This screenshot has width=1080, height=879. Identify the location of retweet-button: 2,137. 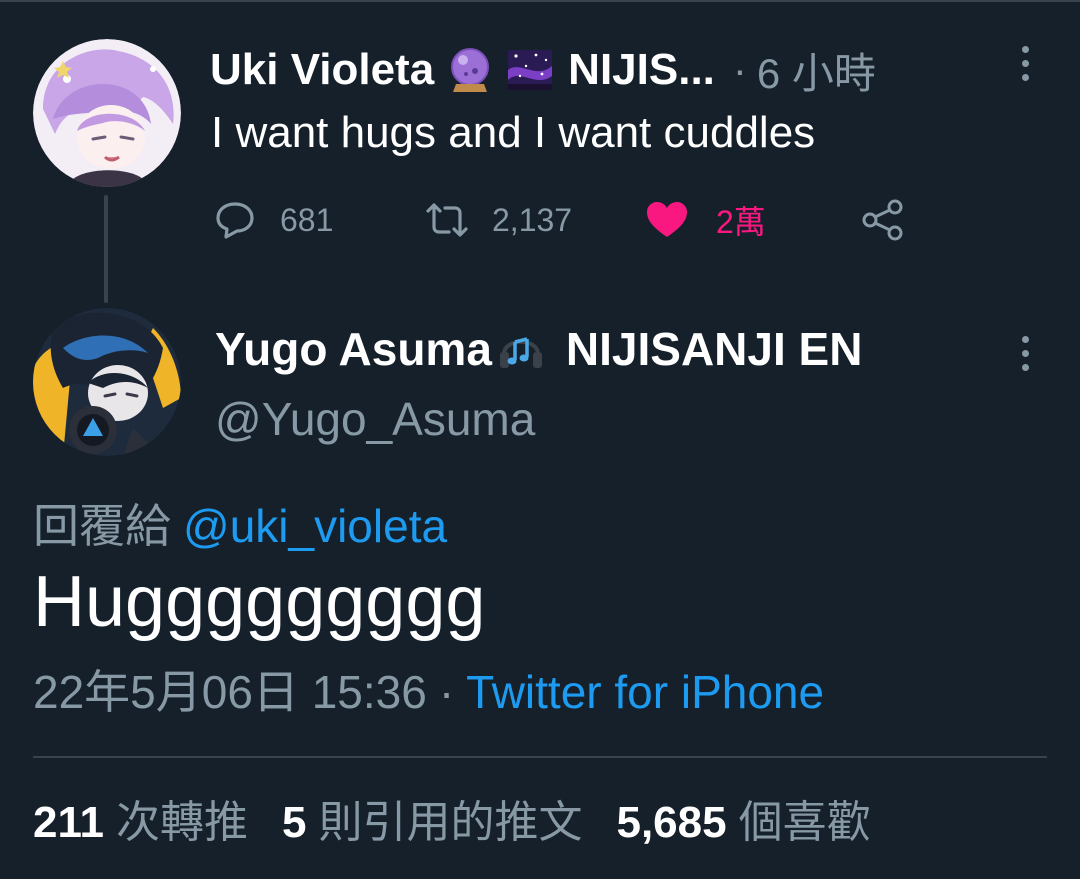
(498, 220).